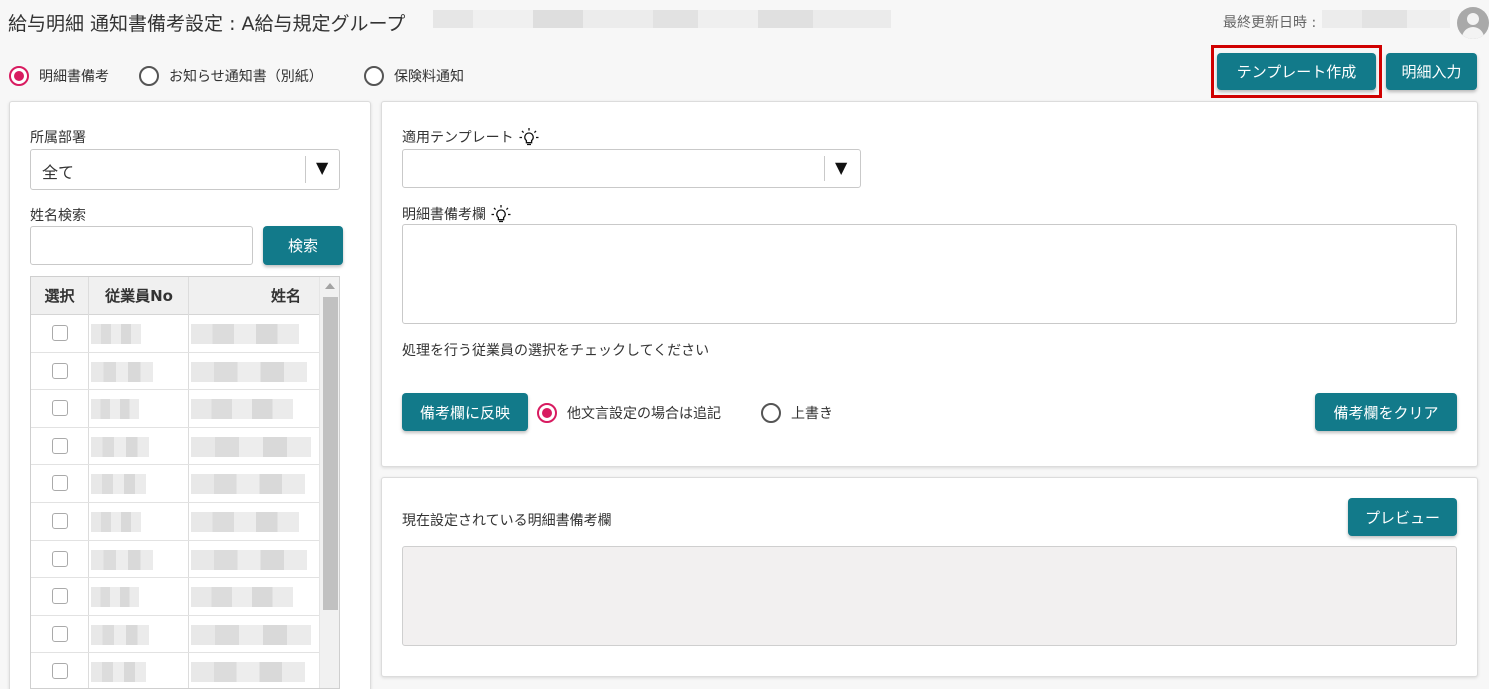 The width and height of the screenshot is (1489, 689). I want to click on radio-notice-separate: お知らせ通知書（別紙）, so click(231, 76).